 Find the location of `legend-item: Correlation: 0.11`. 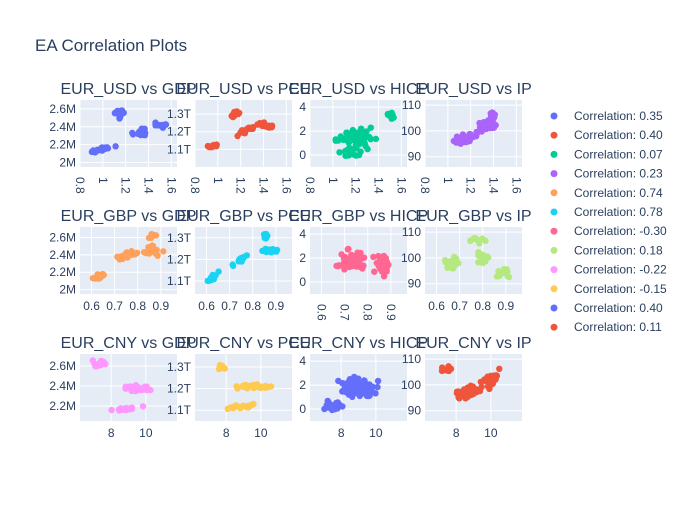

legend-item: Correlation: 0.11 is located at coordinates (606, 327).